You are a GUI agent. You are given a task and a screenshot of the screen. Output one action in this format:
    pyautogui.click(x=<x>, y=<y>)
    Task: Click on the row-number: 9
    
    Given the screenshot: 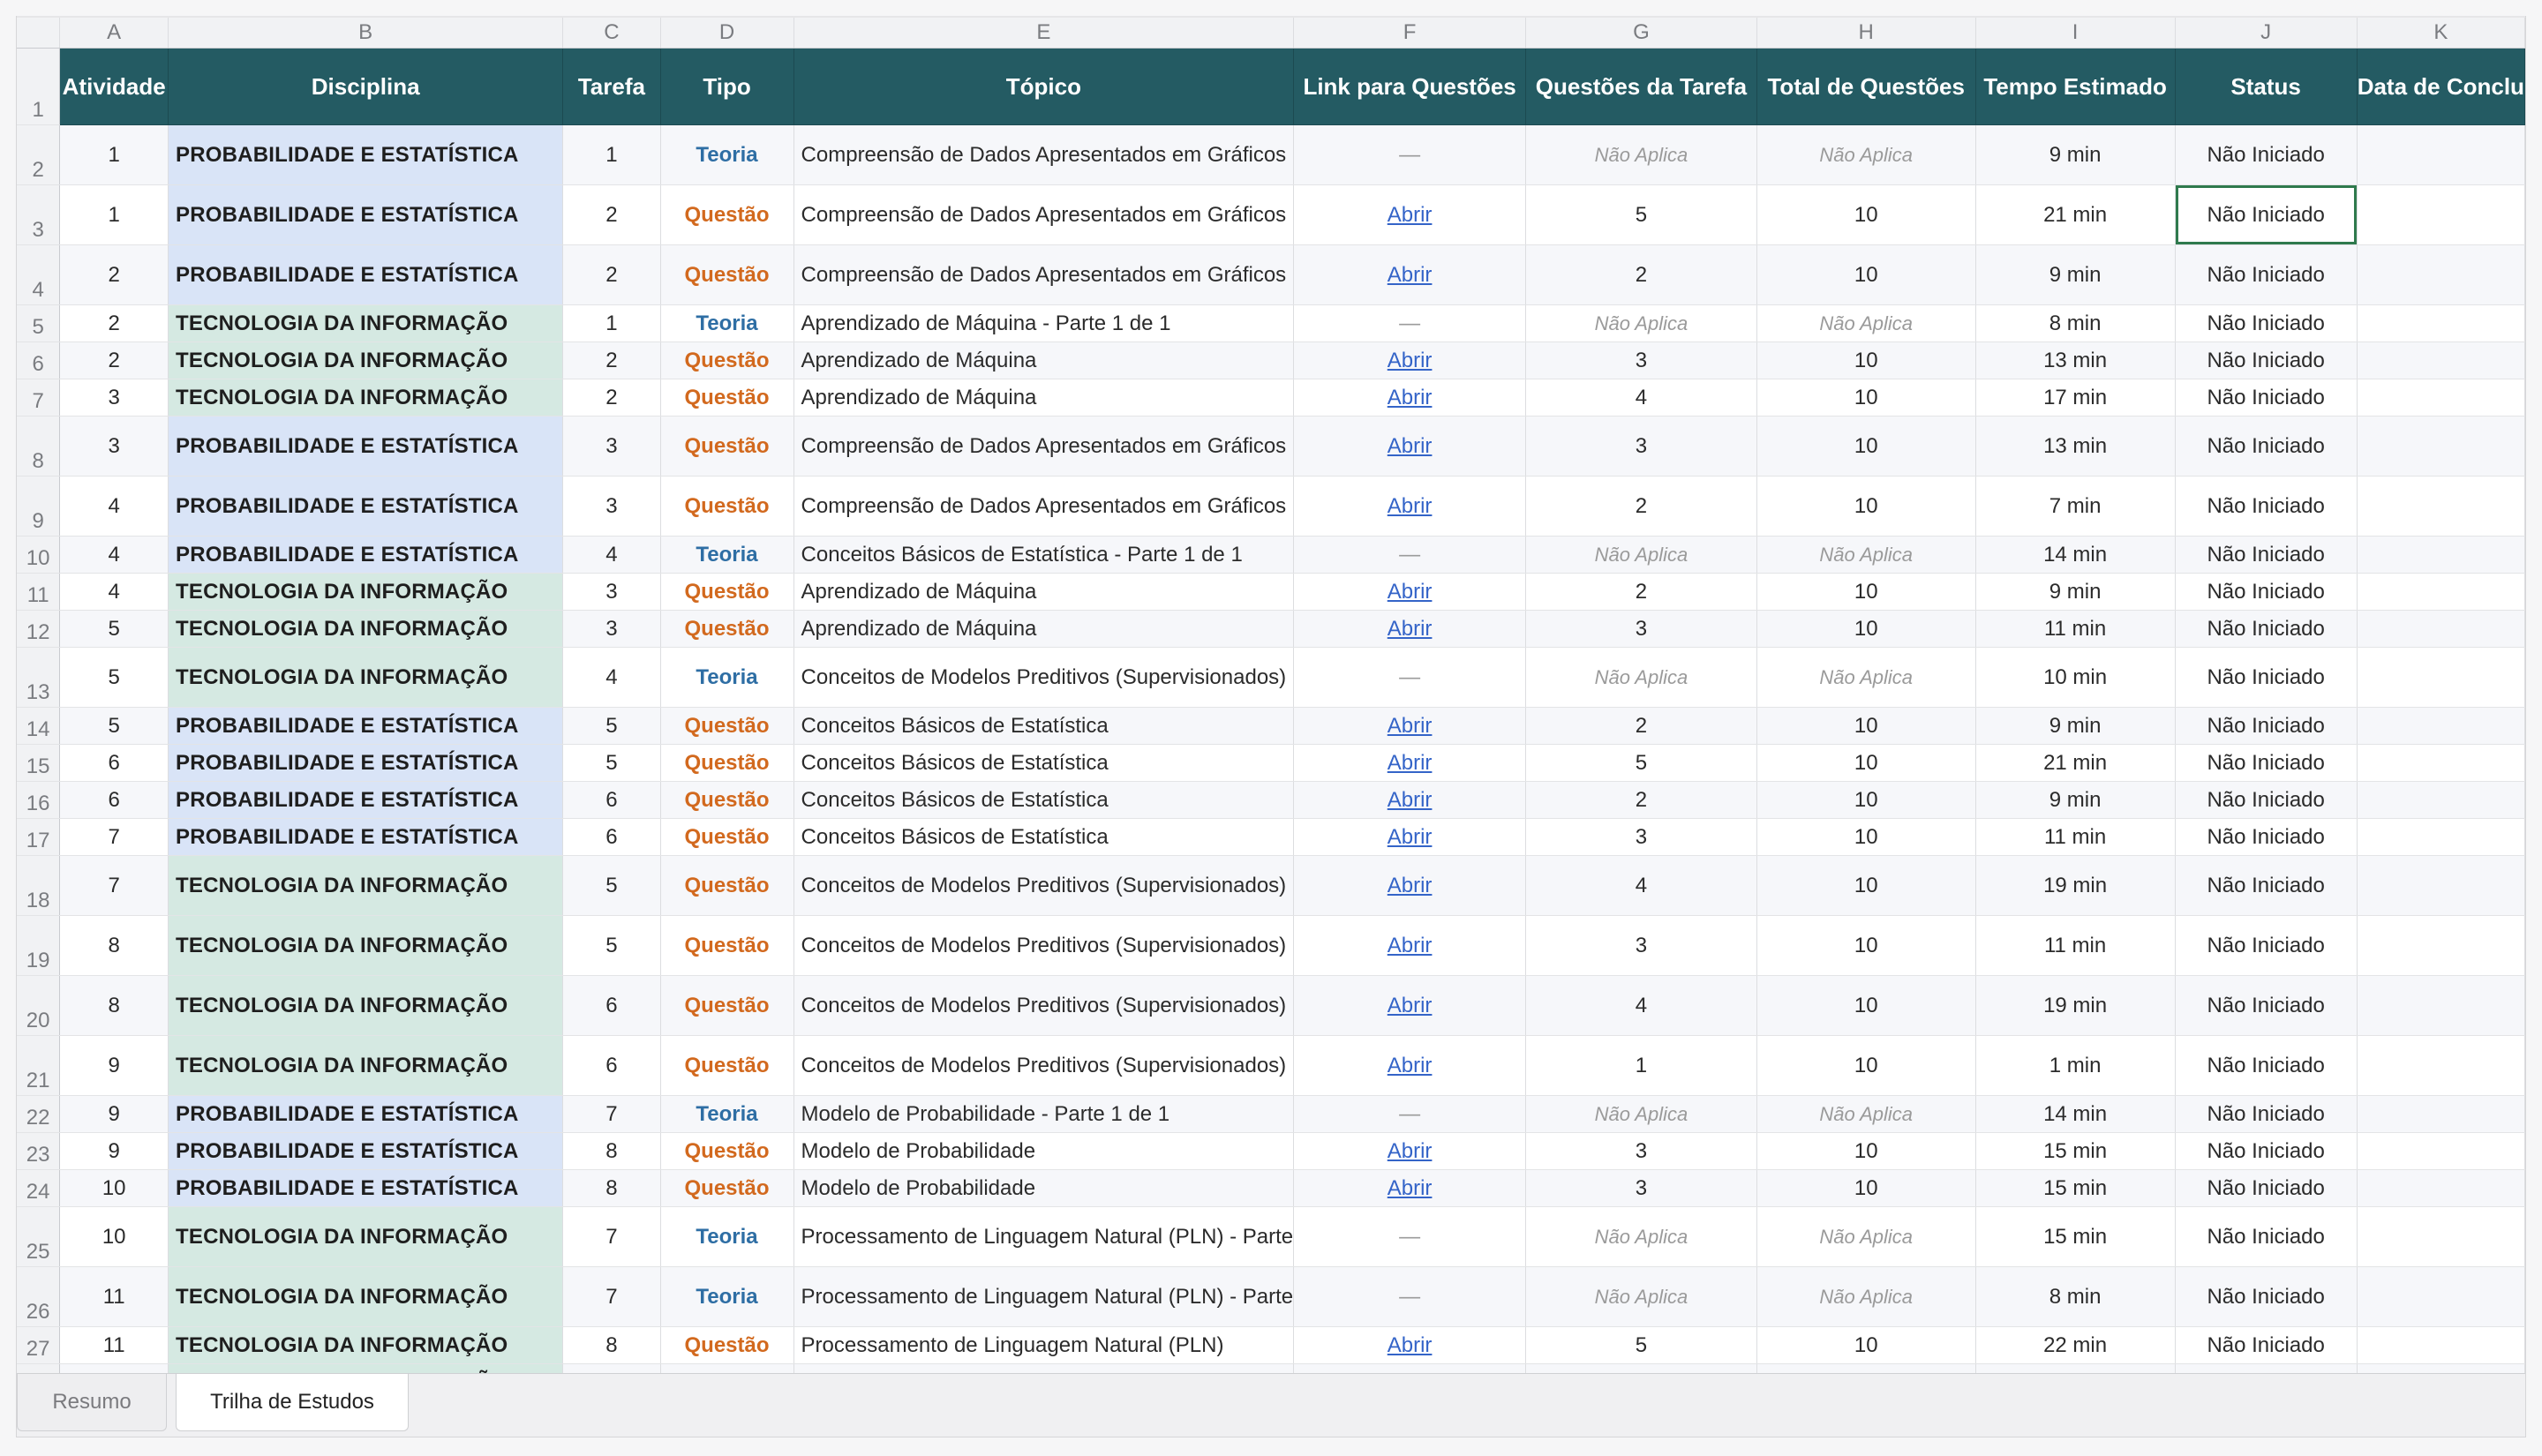 What is the action you would take?
    pyautogui.click(x=39, y=506)
    